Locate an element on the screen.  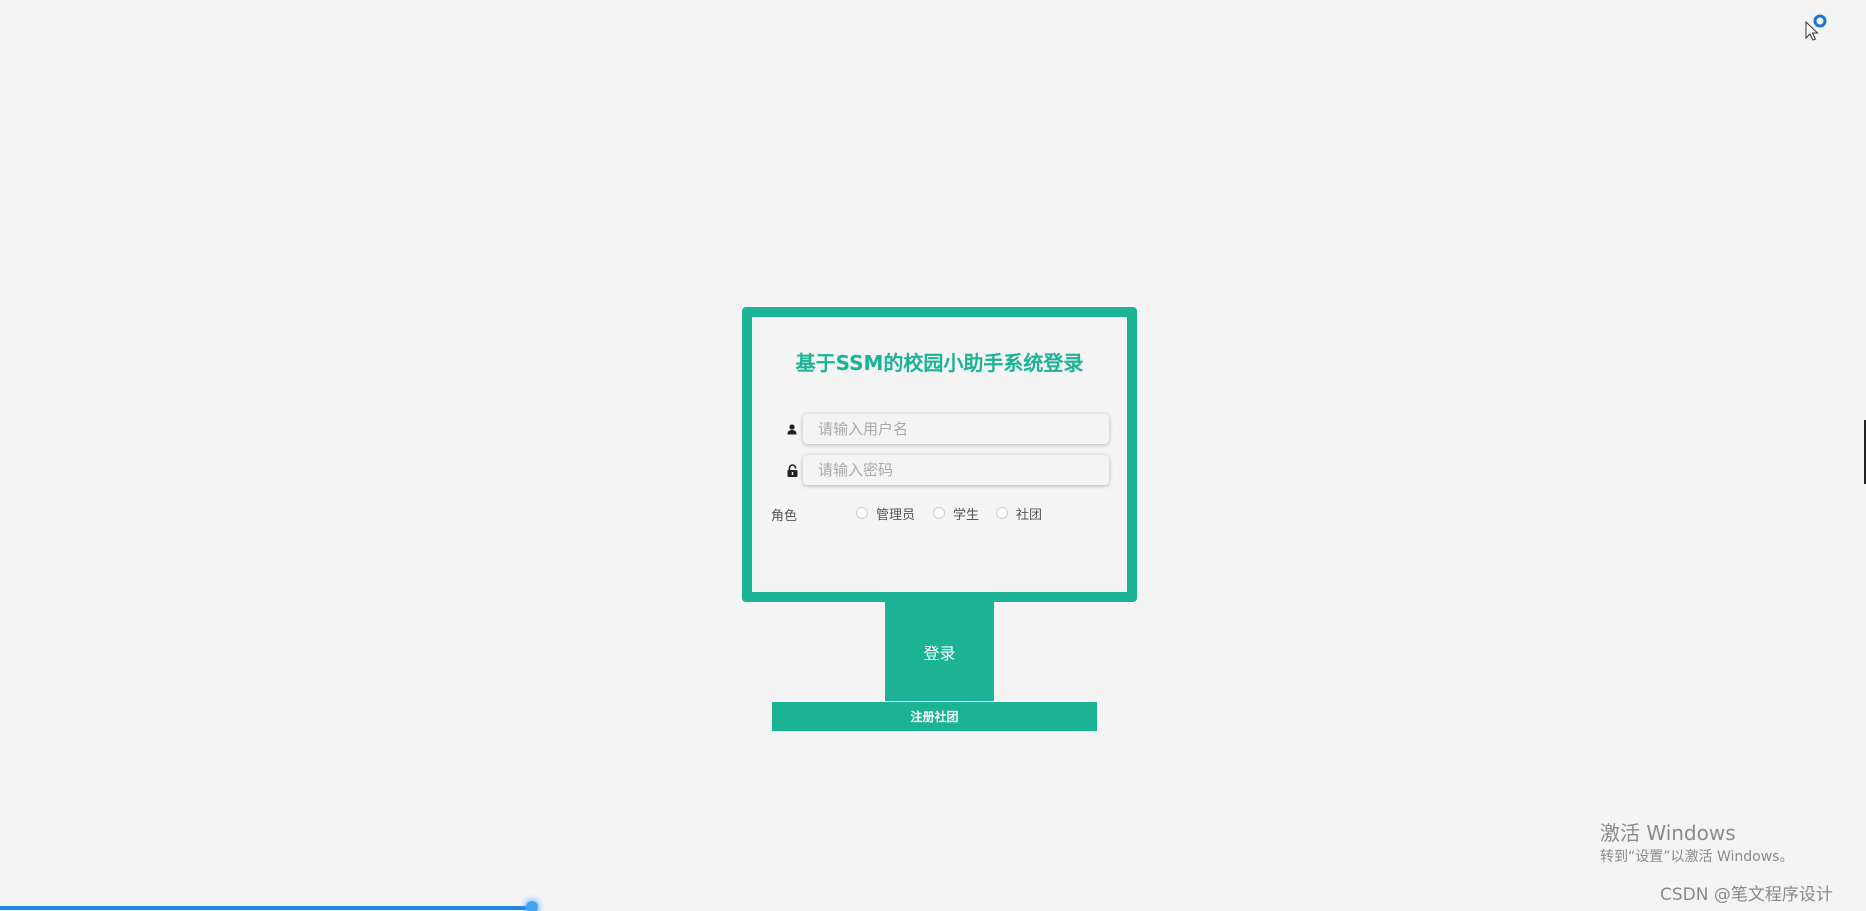
role-option-admin: 管理员 is located at coordinates (885, 513).